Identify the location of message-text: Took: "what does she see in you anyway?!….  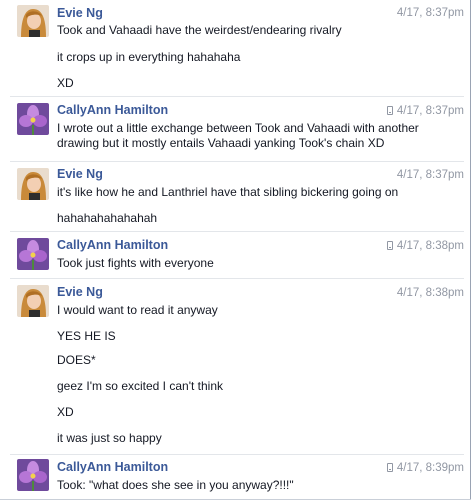
(175, 485).